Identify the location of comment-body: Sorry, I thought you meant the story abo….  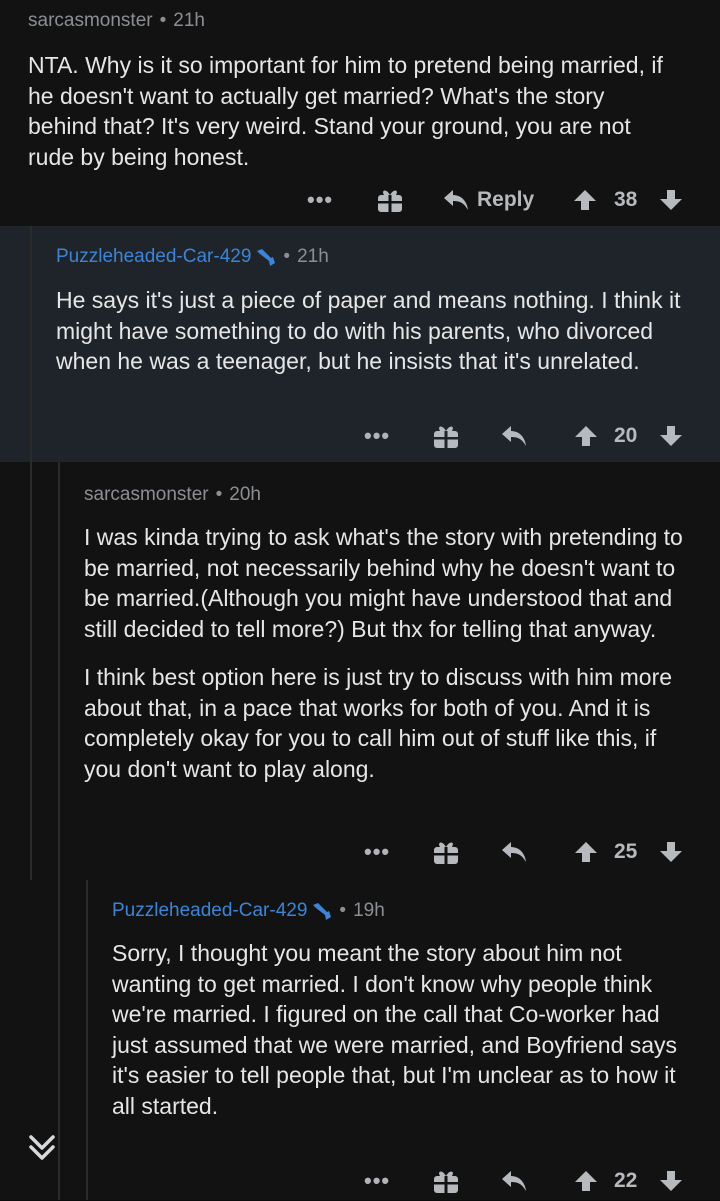
(404, 1029).